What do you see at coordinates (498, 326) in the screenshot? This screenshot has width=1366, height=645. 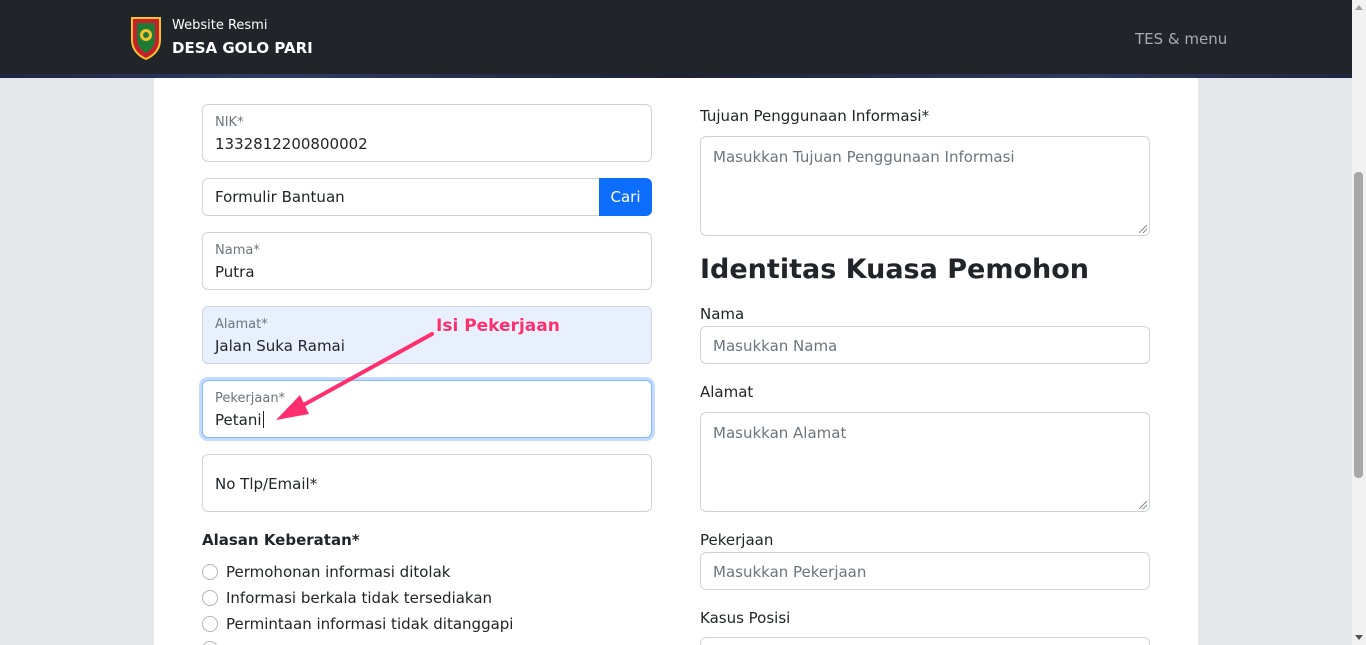 I see `annotation-label: Isi Pekerjaan` at bounding box center [498, 326].